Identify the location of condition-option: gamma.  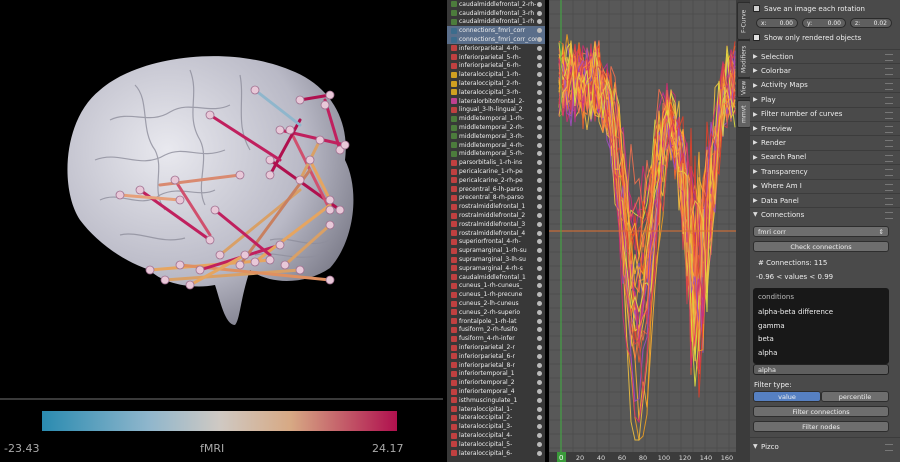
(771, 326).